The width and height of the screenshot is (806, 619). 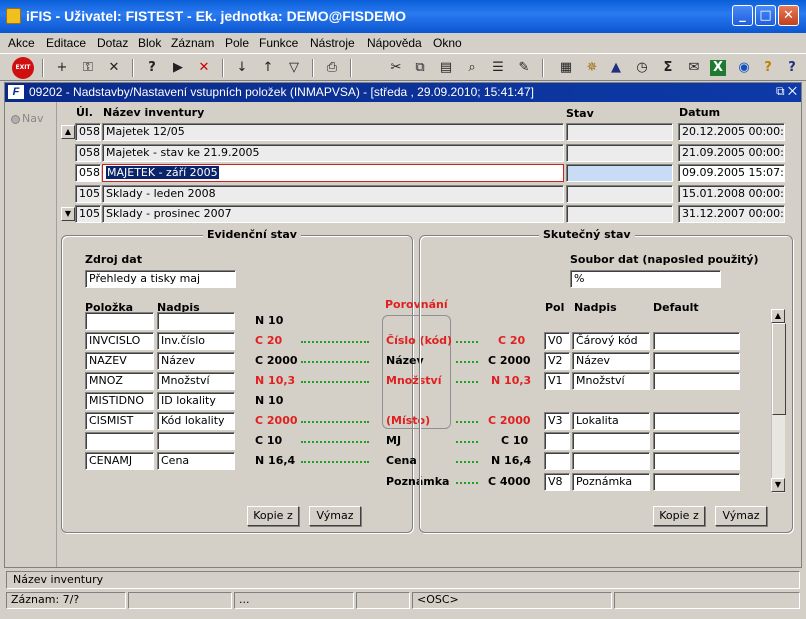 I want to click on menu-funkce: Funkce, so click(x=278, y=43).